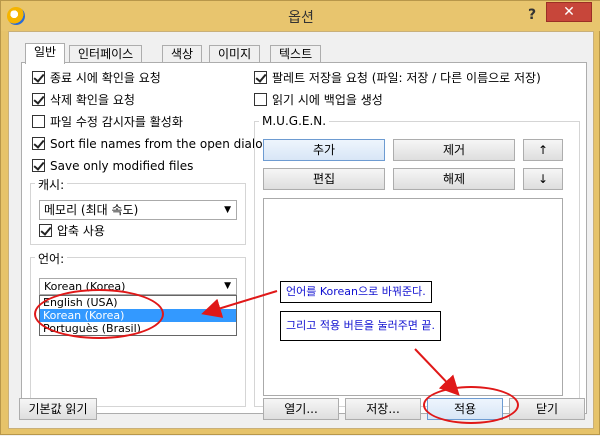  Describe the element at coordinates (569, 12) in the screenshot. I see `close-window-button: ✕` at that location.